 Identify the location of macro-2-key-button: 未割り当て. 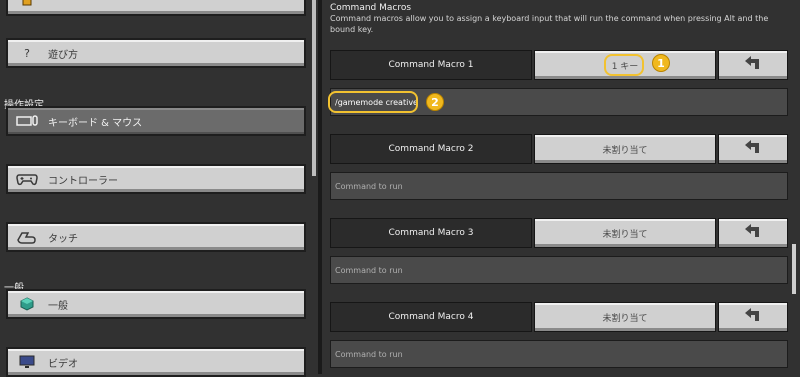
(625, 149).